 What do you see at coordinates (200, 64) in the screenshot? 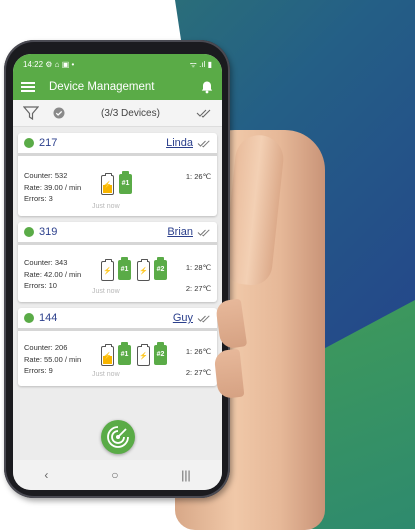
I see `status-right-icons: ᯤ .ıl ▮` at bounding box center [200, 64].